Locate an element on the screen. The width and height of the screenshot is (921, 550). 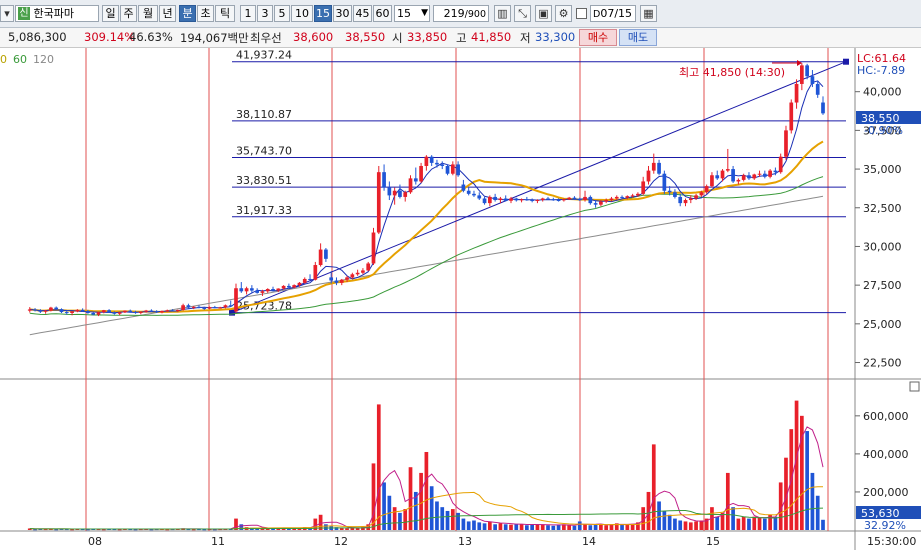
time-tick-label: 11 is located at coordinates (218, 541).